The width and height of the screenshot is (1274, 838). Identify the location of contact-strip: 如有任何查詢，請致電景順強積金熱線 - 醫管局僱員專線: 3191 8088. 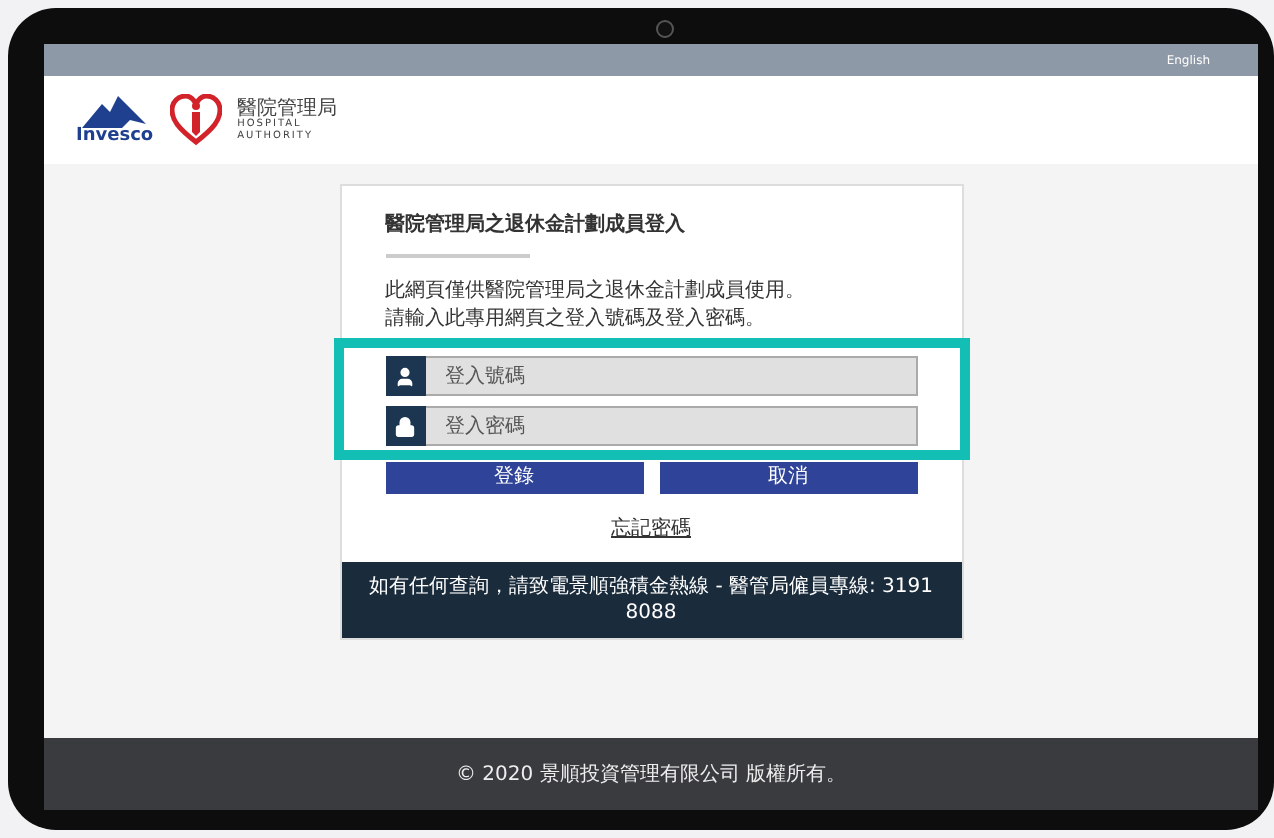
(651, 600).